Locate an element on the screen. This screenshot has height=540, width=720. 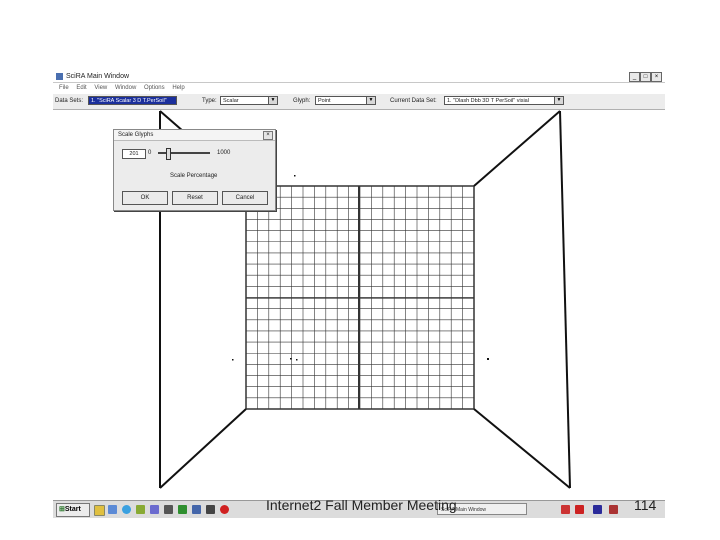
start-button: ⊞Start is located at coordinates (73, 510).